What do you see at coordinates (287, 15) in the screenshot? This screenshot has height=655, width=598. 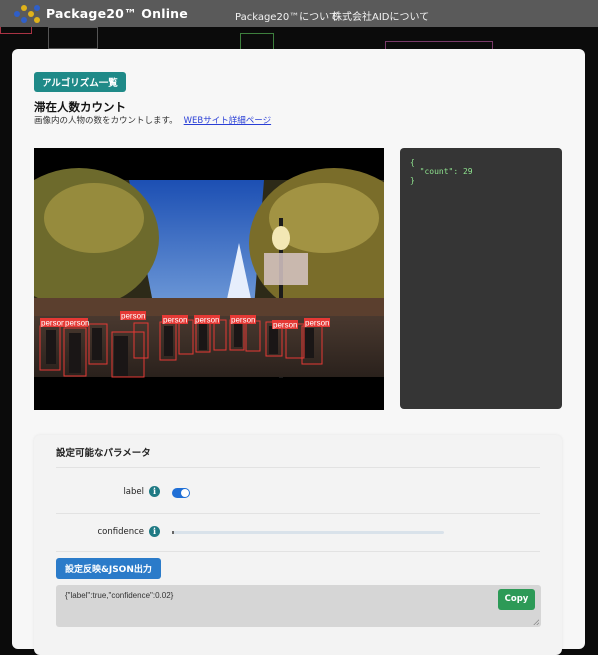 I see `nav-about-package20: Package20™について` at bounding box center [287, 15].